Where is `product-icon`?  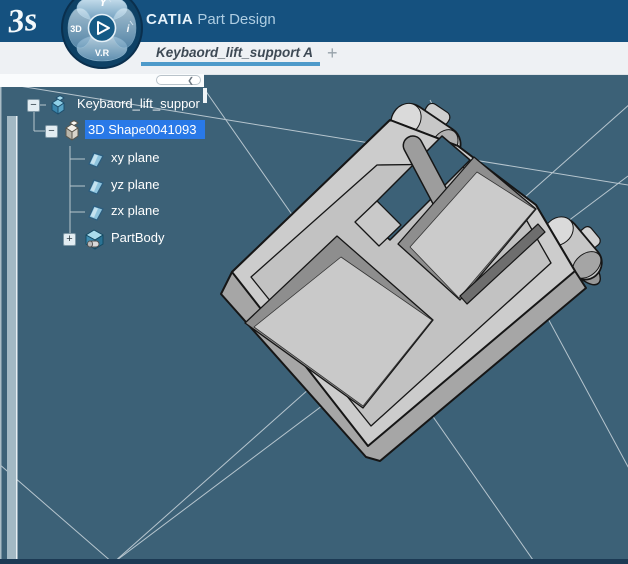
product-icon is located at coordinates (58, 105).